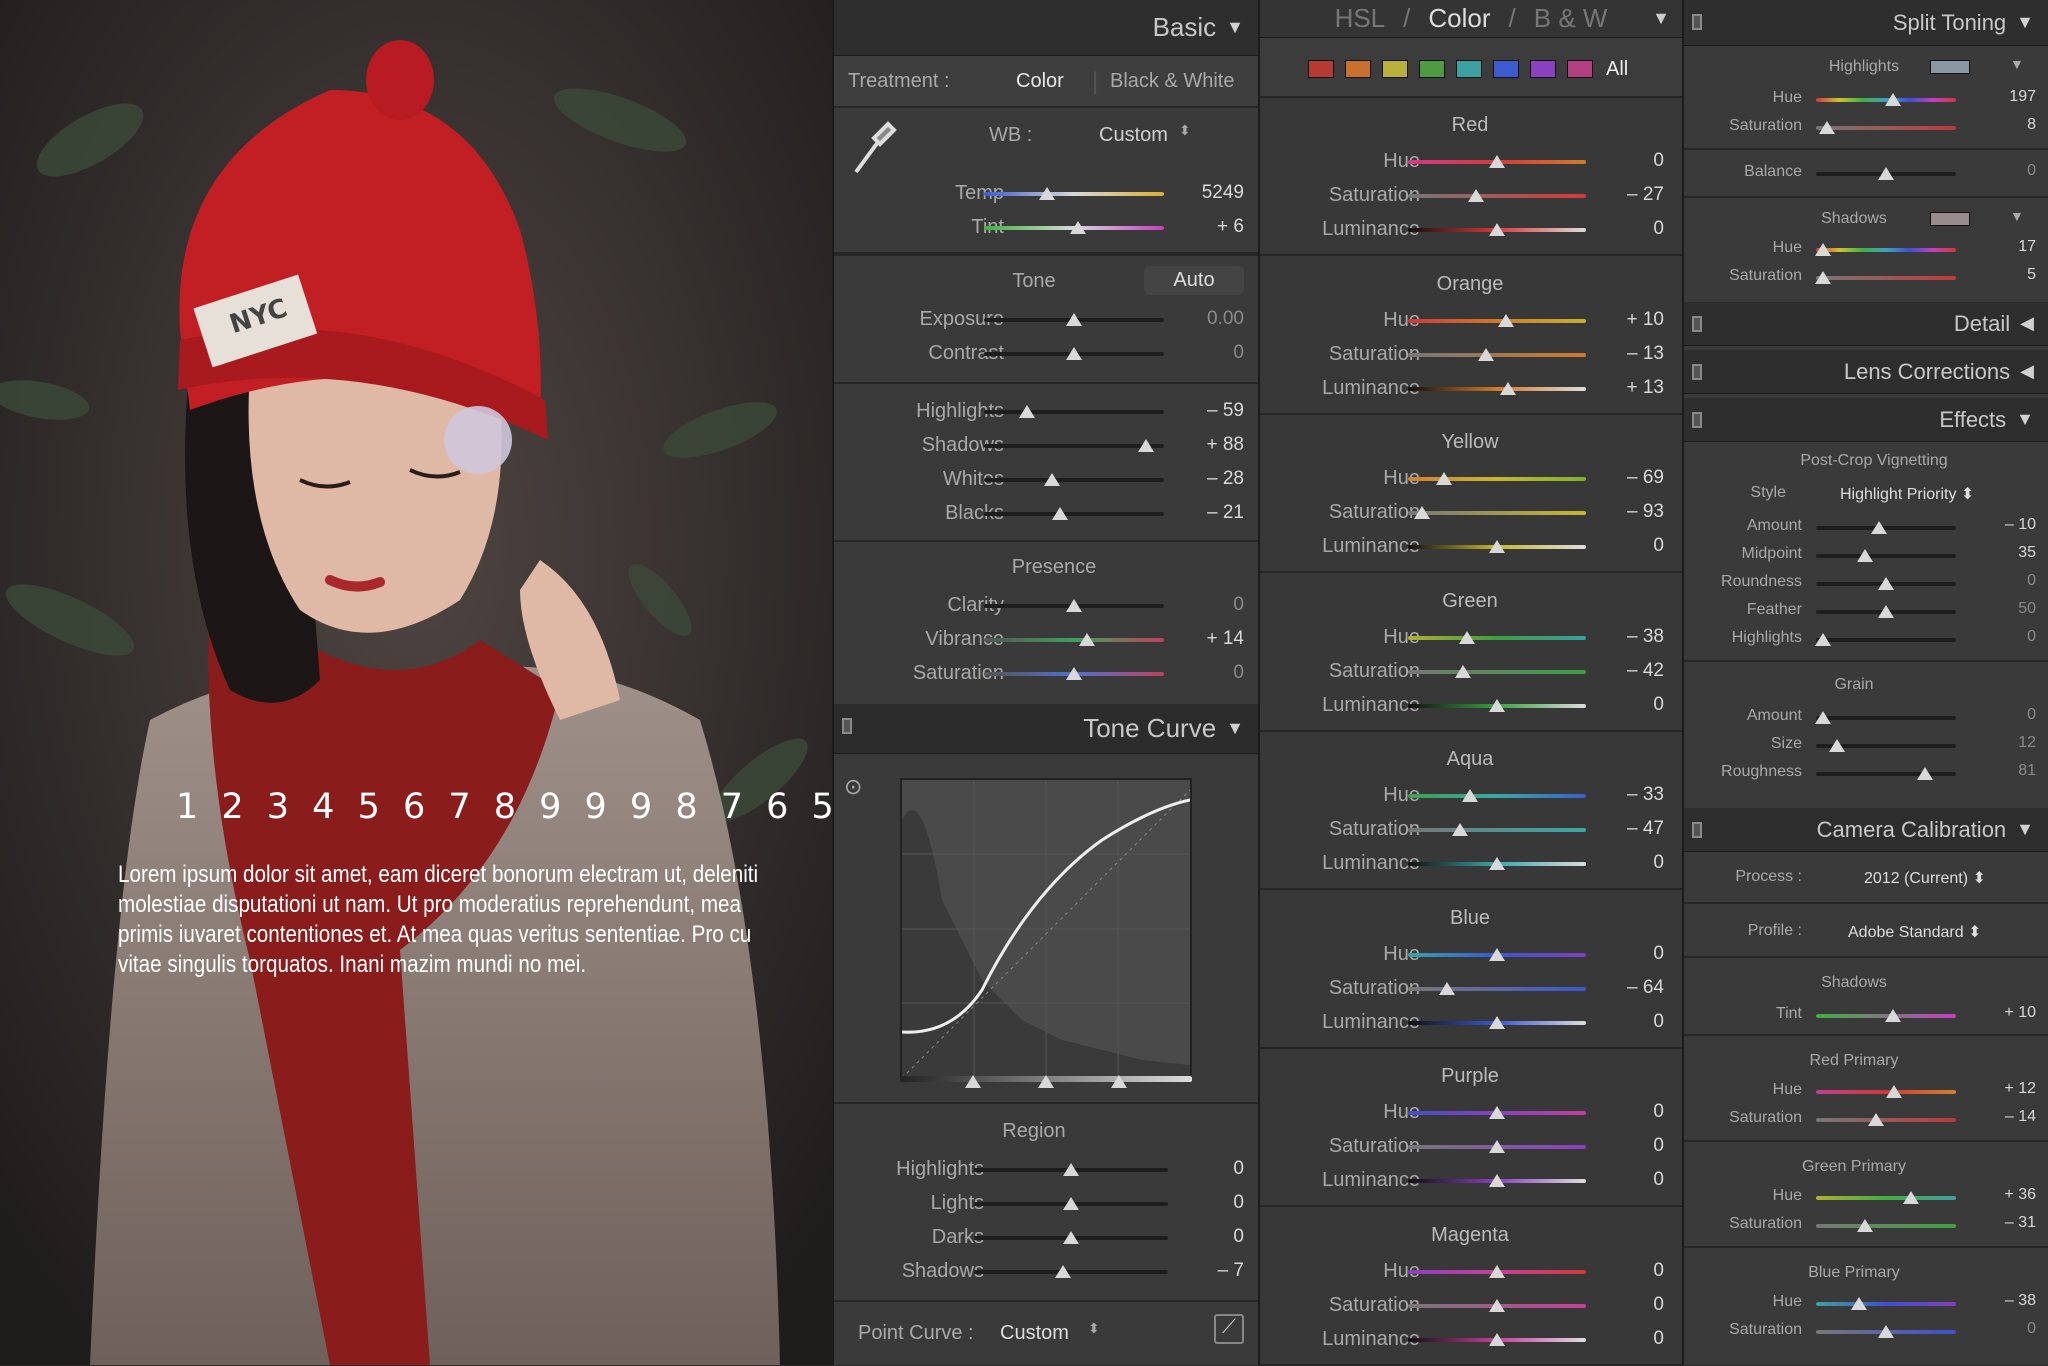 This screenshot has width=2048, height=1366. What do you see at coordinates (1046, 729) in the screenshot?
I see `tone-curve-header: Tone Curve ▼` at bounding box center [1046, 729].